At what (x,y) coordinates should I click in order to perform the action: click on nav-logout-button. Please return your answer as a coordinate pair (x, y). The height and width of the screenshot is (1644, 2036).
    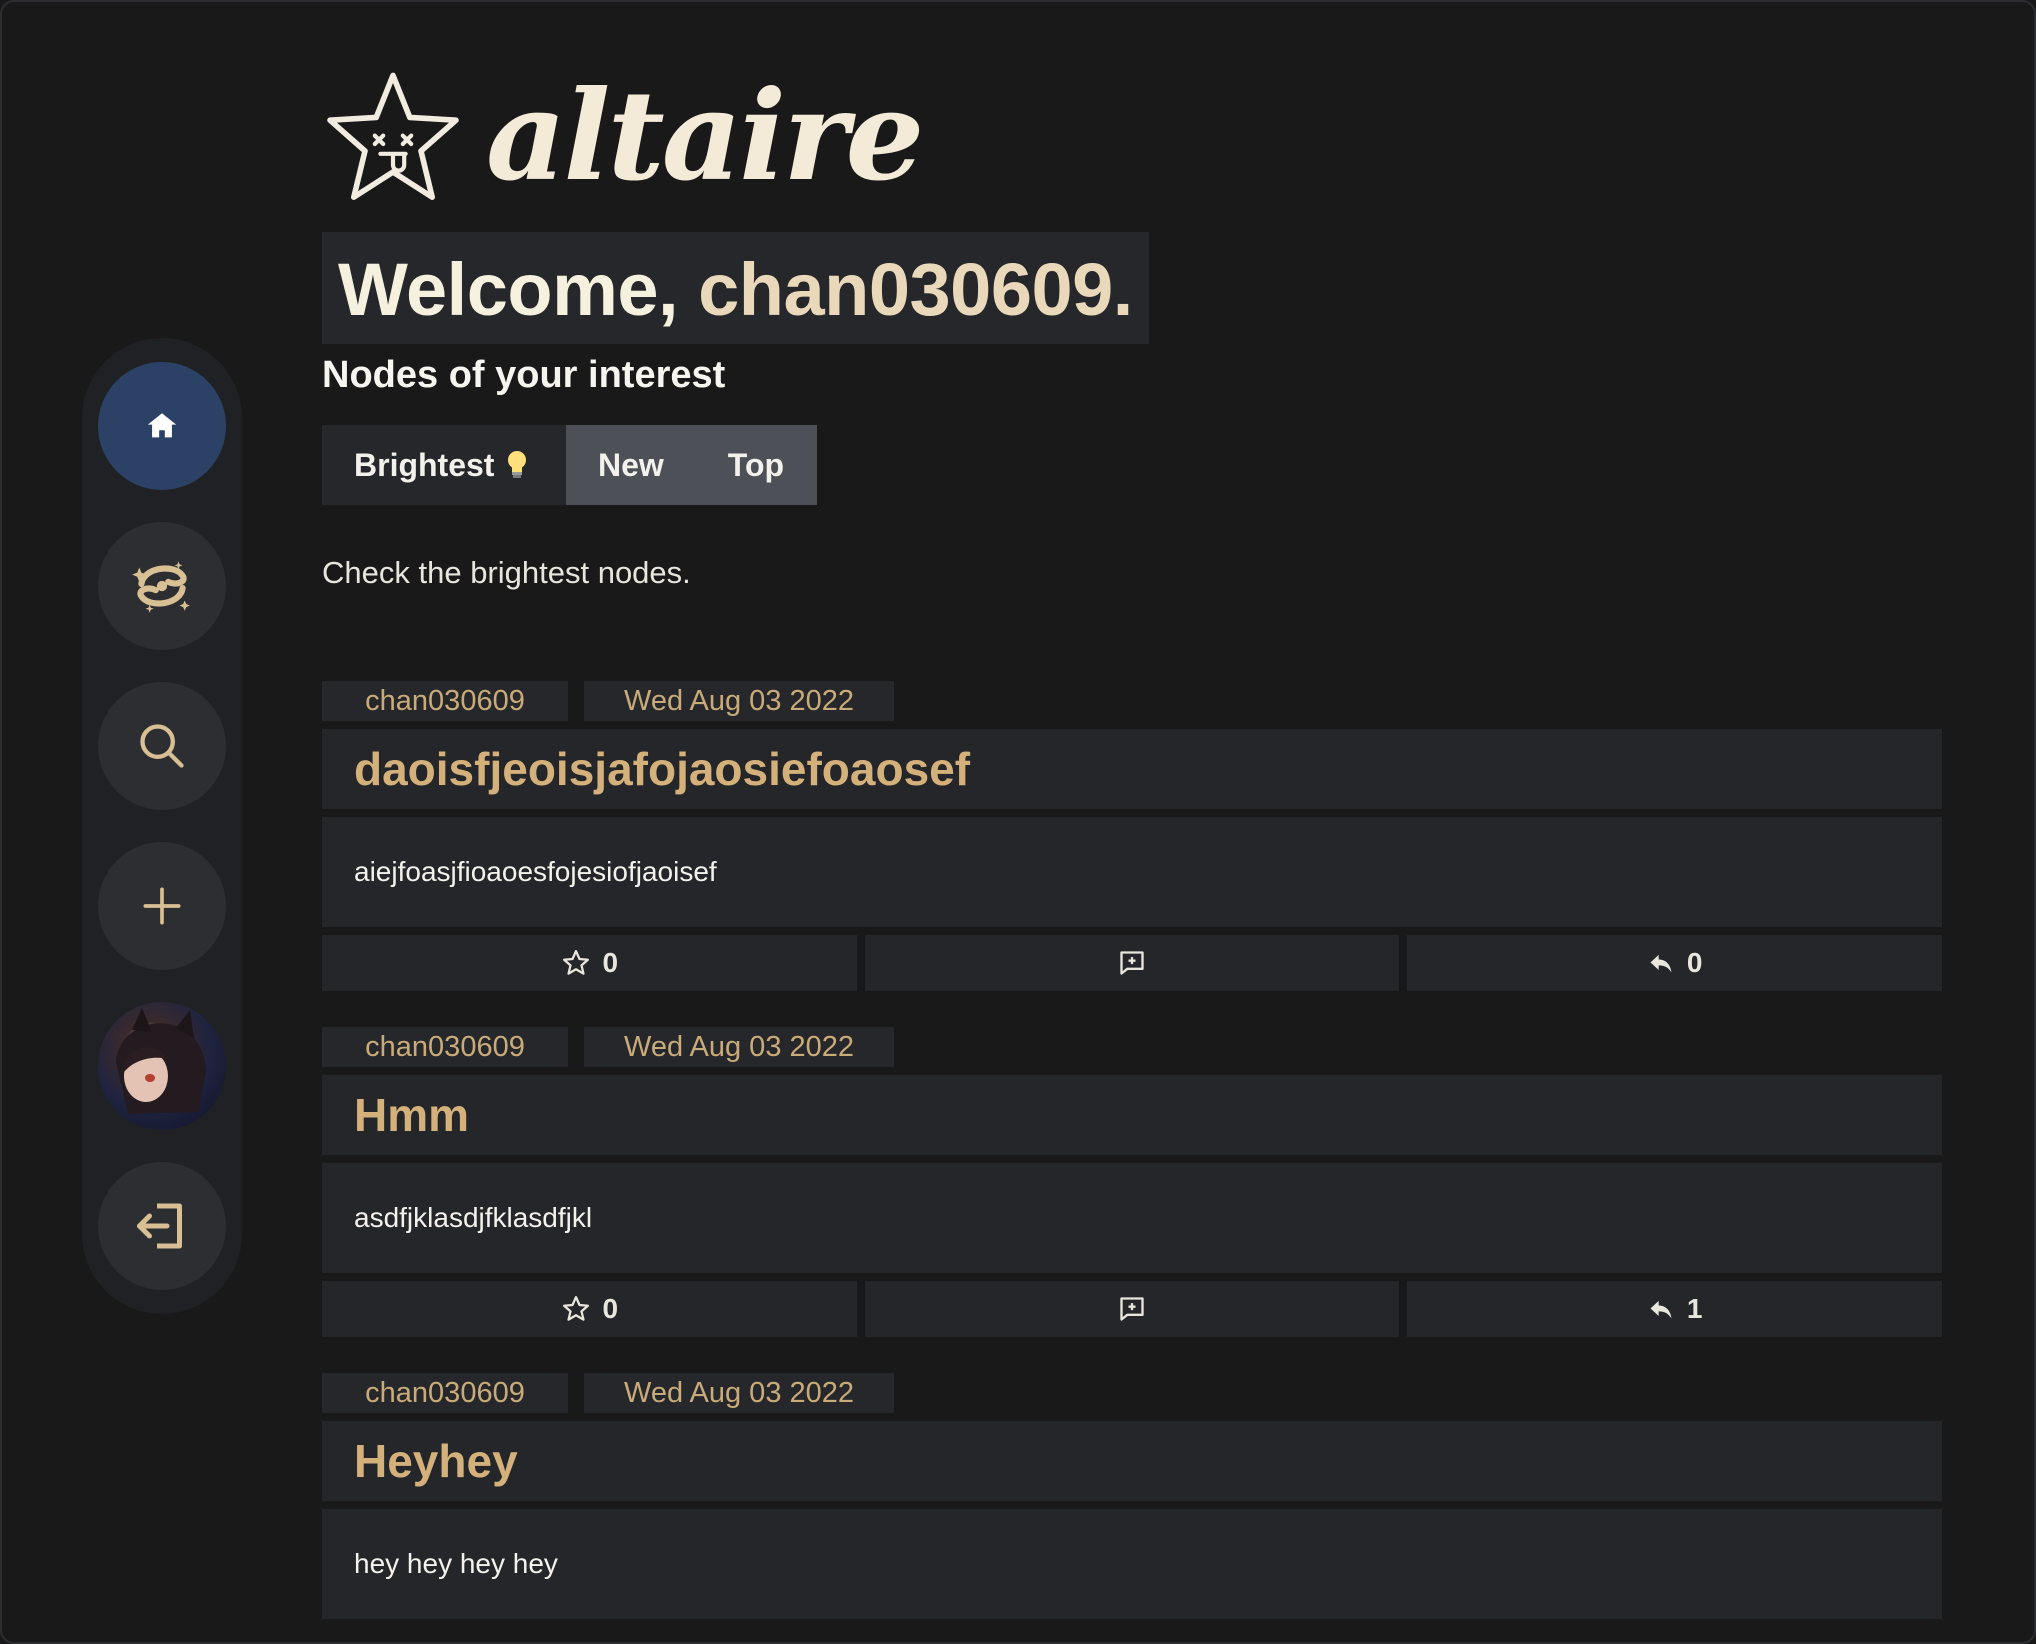
    Looking at the image, I should click on (162, 1226).